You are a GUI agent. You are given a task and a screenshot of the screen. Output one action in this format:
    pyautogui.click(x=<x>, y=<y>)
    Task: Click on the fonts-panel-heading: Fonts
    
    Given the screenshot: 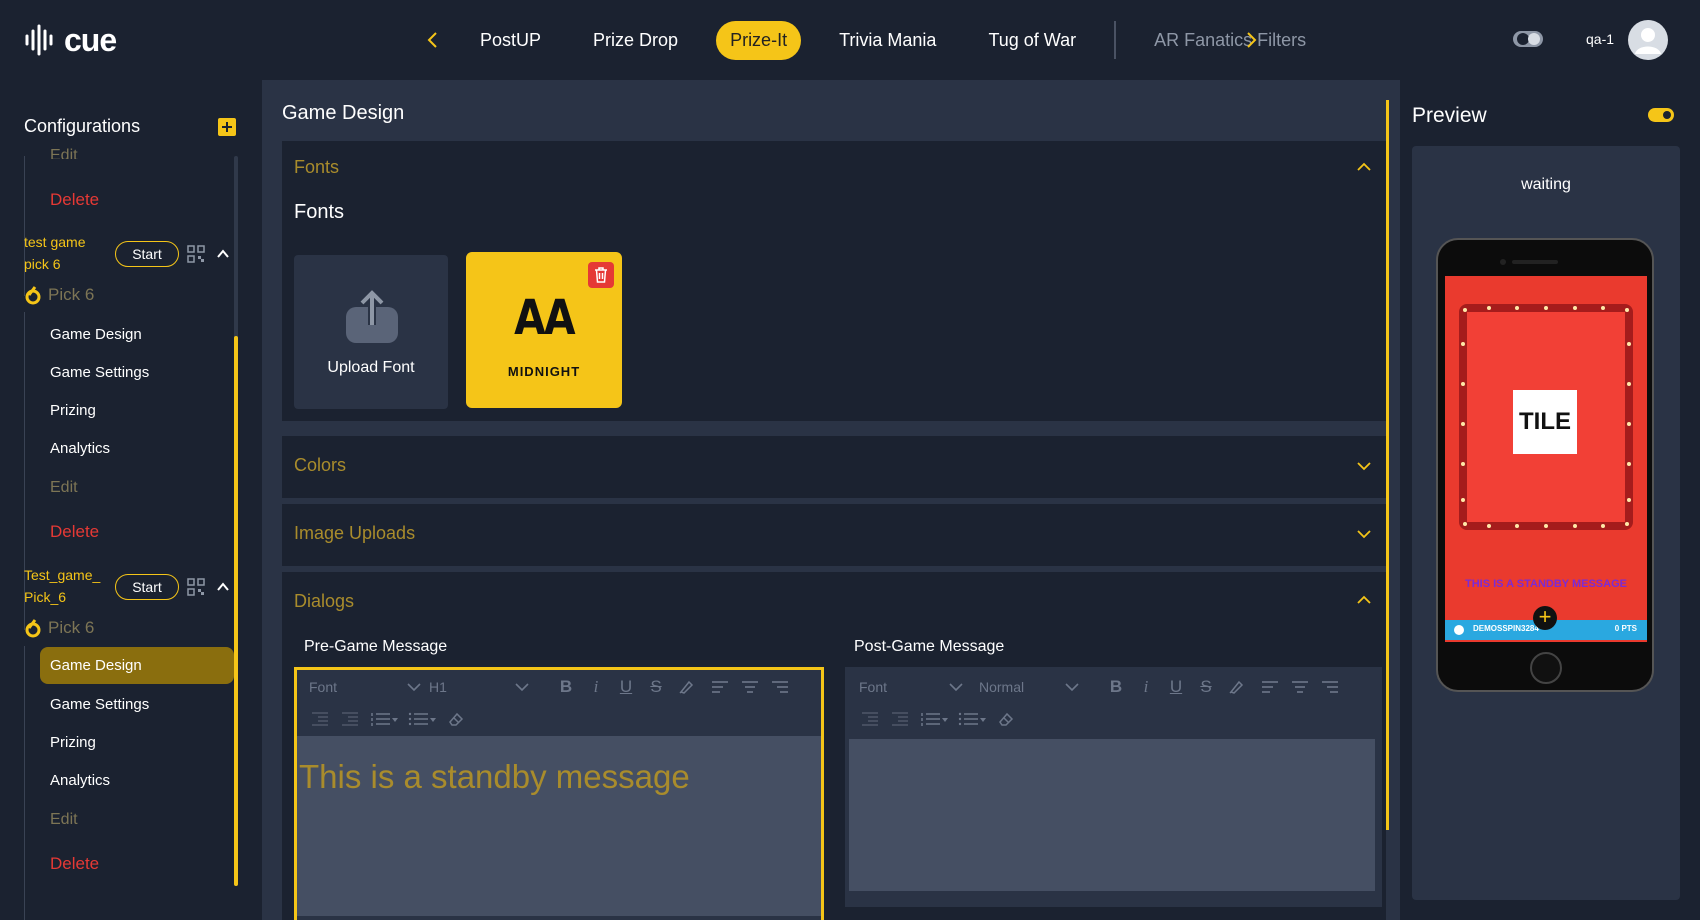 What is the action you would take?
    pyautogui.click(x=316, y=167)
    